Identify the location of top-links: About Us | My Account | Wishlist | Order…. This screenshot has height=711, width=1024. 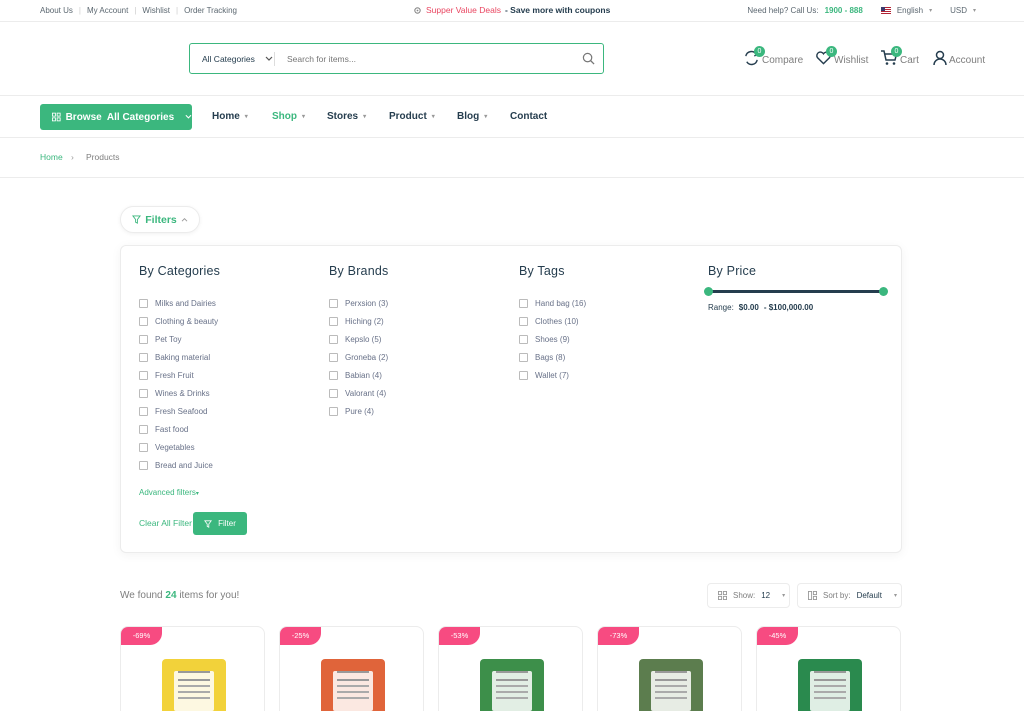
(138, 10).